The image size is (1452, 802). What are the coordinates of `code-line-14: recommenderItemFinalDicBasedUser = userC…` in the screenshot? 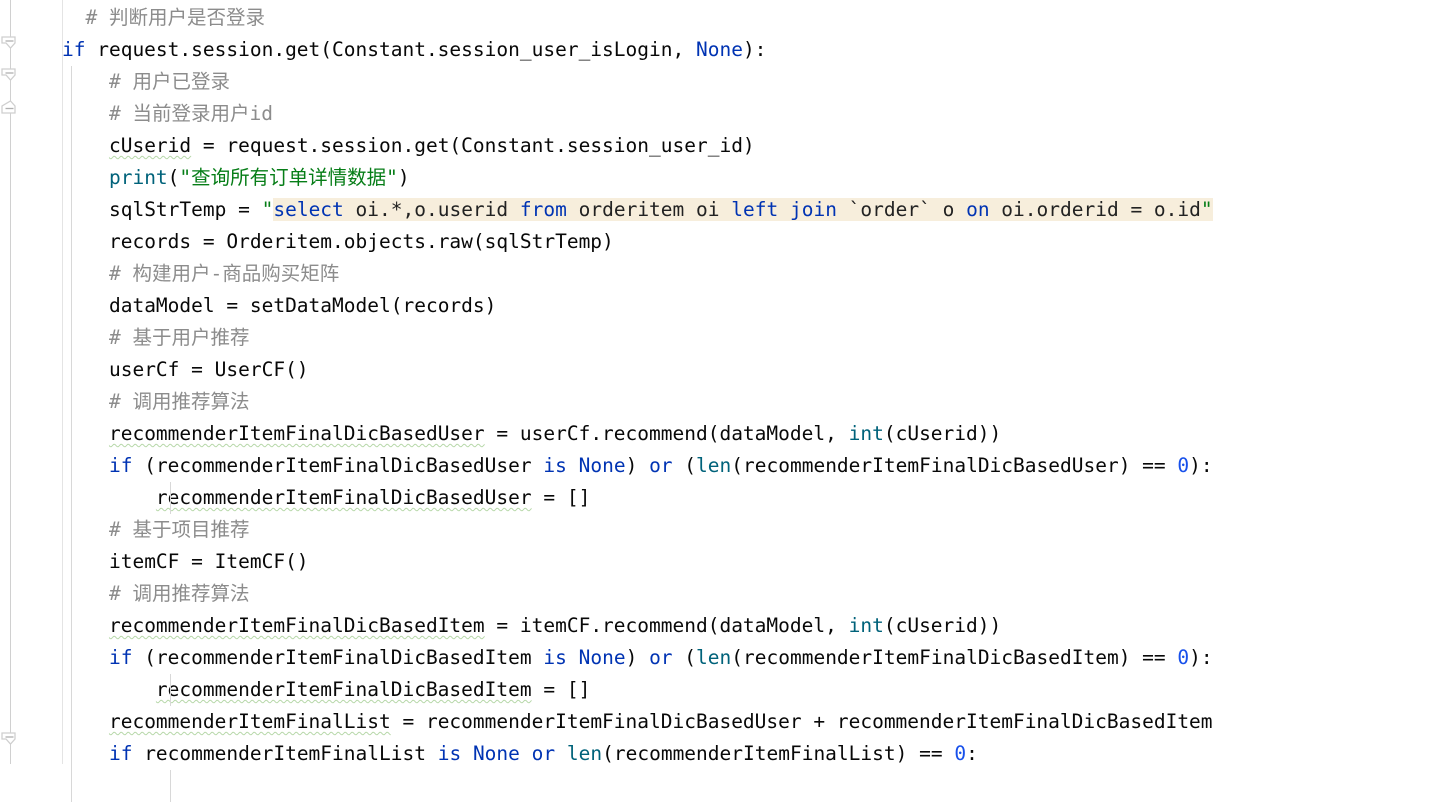 It's located at (757, 434).